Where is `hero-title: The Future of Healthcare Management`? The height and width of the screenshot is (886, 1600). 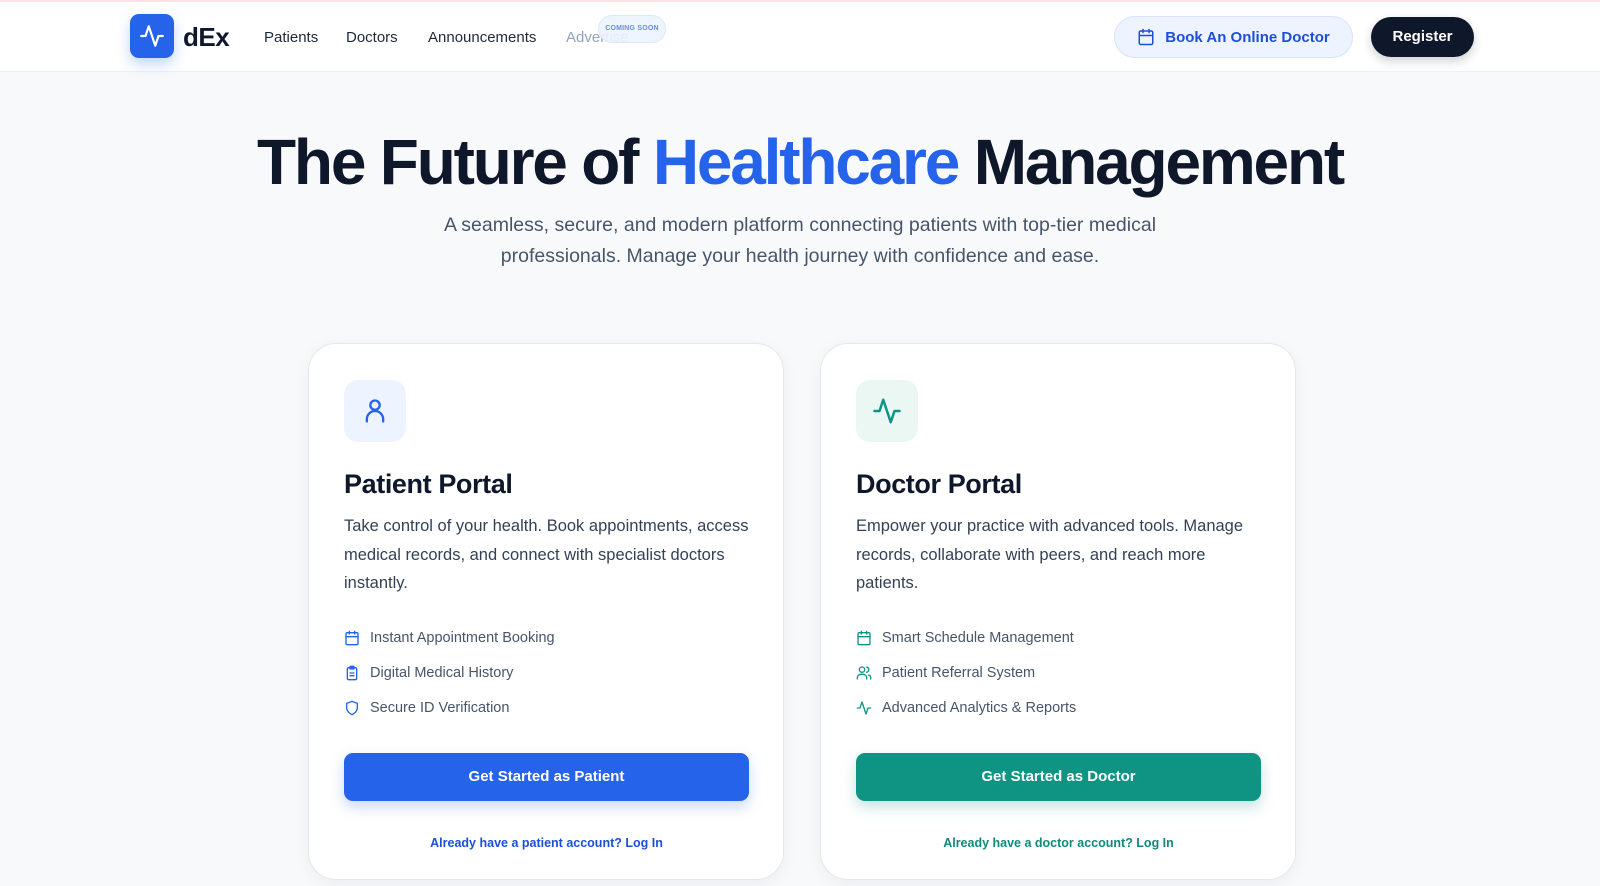 hero-title: The Future of Healthcare Management is located at coordinates (800, 162).